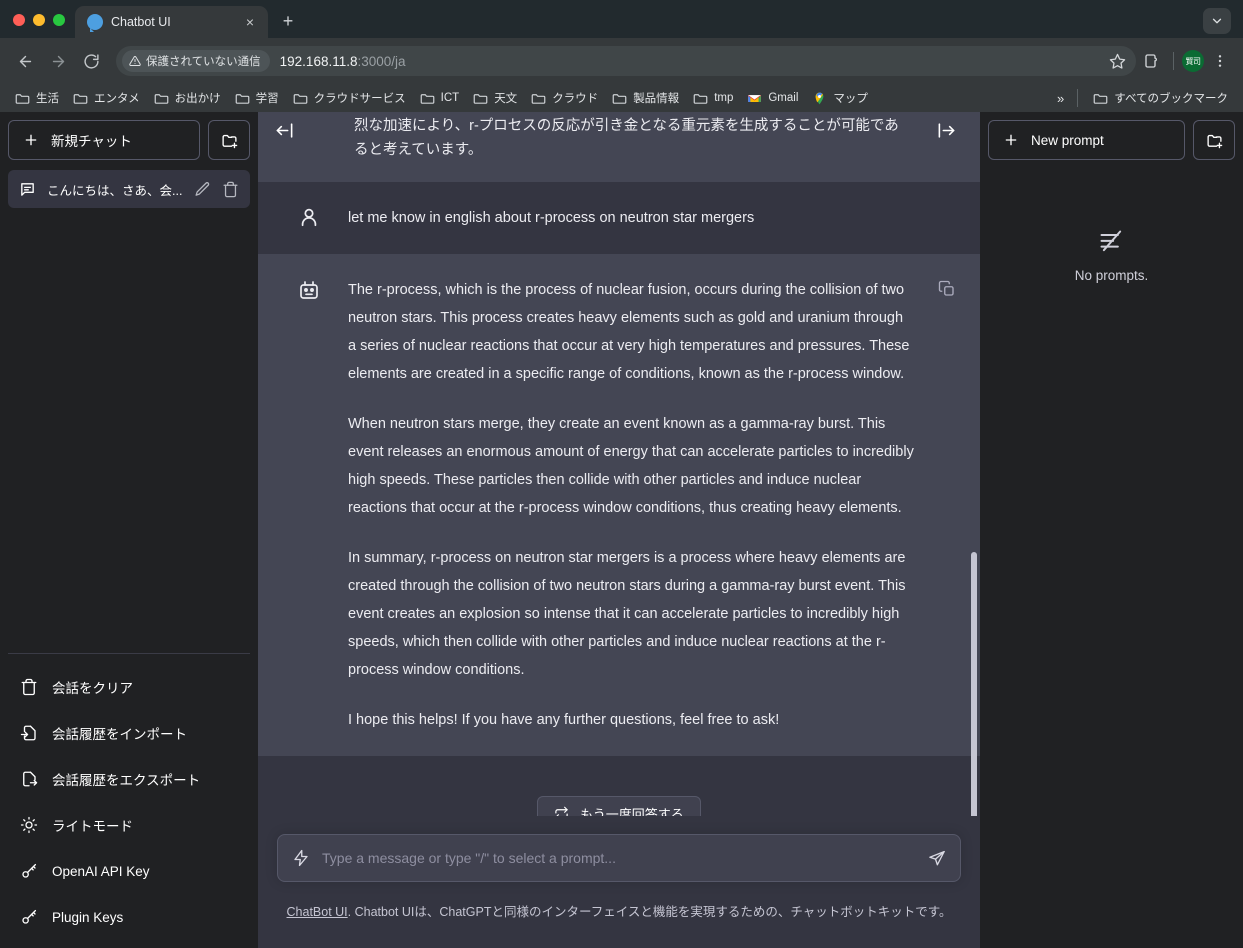 Image resolution: width=1243 pixels, height=948 pixels. Describe the element at coordinates (947, 289) in the screenshot. I see `copy-icon` at that location.